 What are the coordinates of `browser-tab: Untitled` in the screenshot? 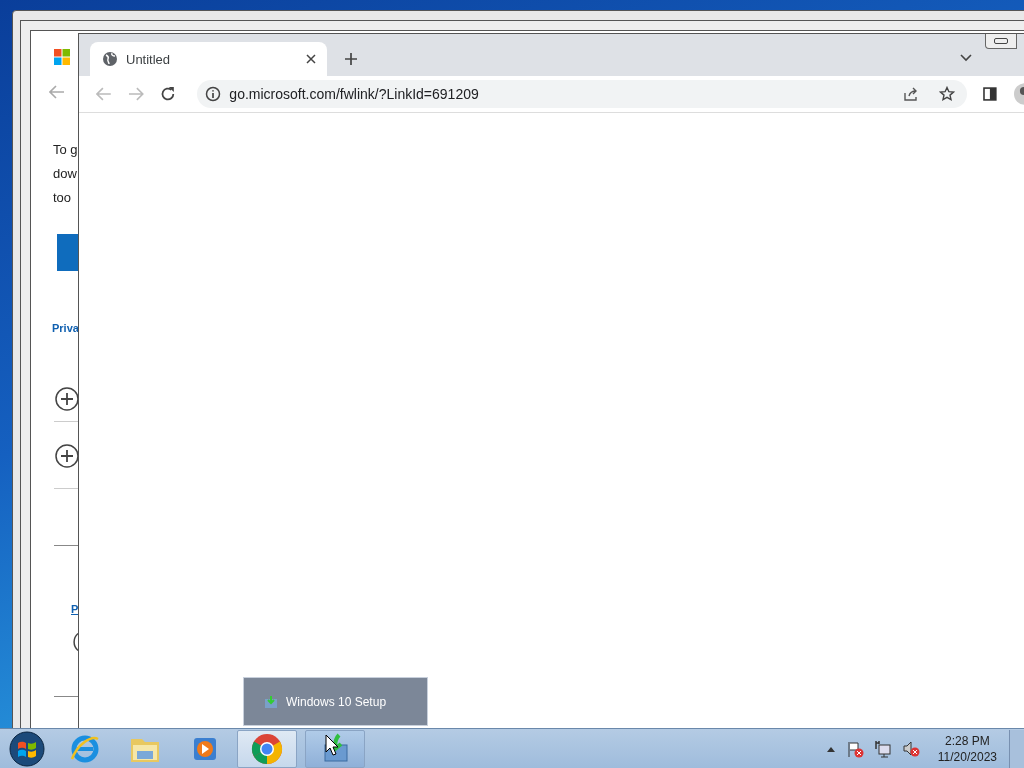 It's located at (208, 59).